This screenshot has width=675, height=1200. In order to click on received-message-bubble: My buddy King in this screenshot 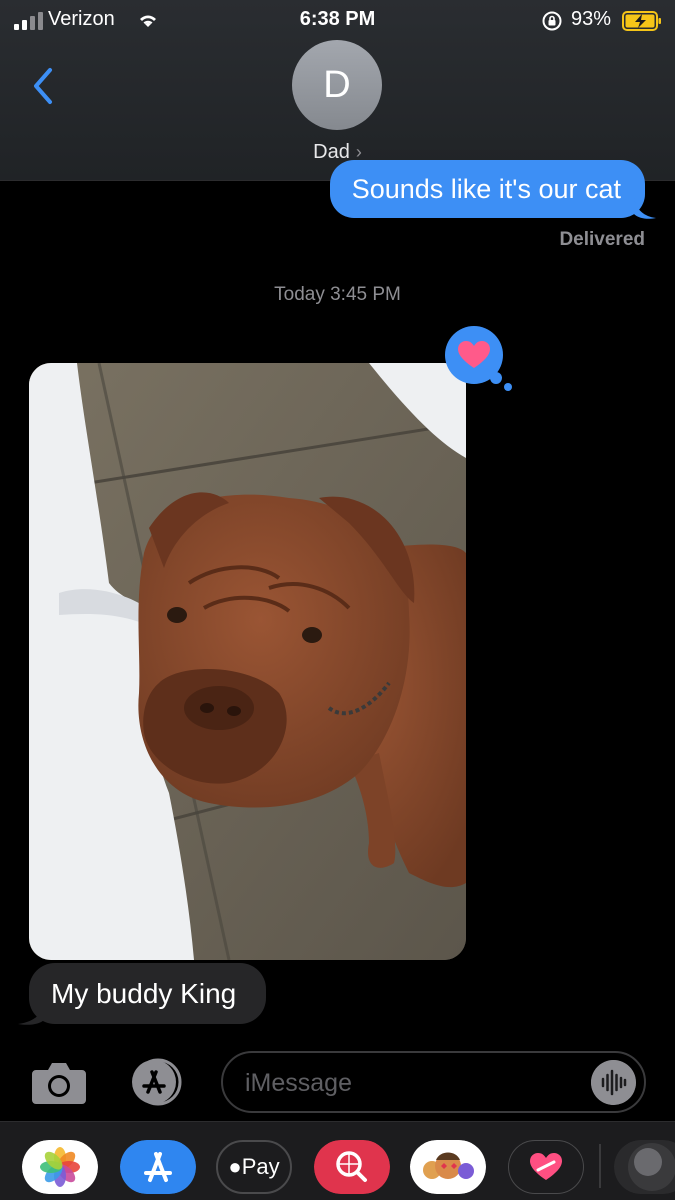, I will do `click(148, 993)`.